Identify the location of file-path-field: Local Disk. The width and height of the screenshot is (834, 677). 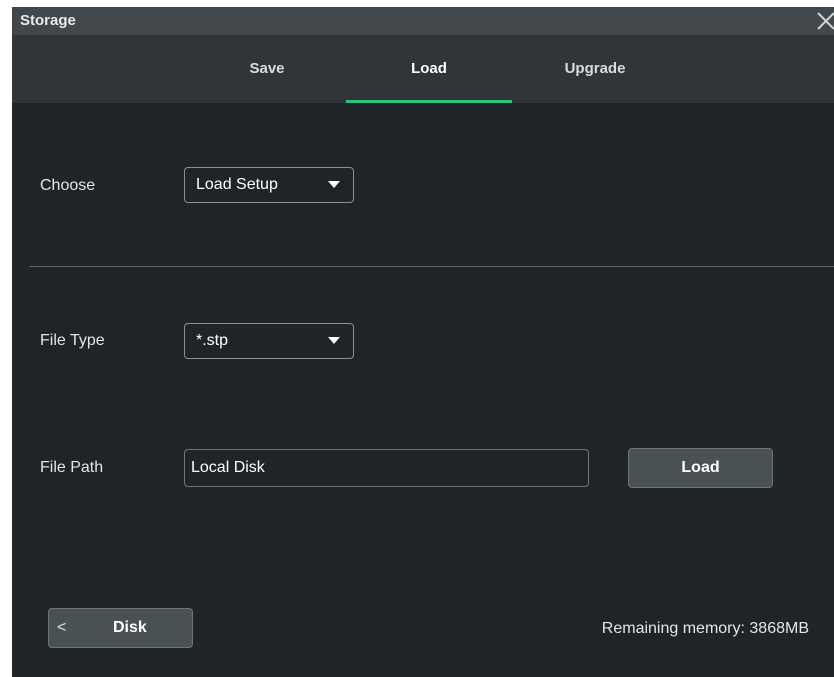
(386, 468).